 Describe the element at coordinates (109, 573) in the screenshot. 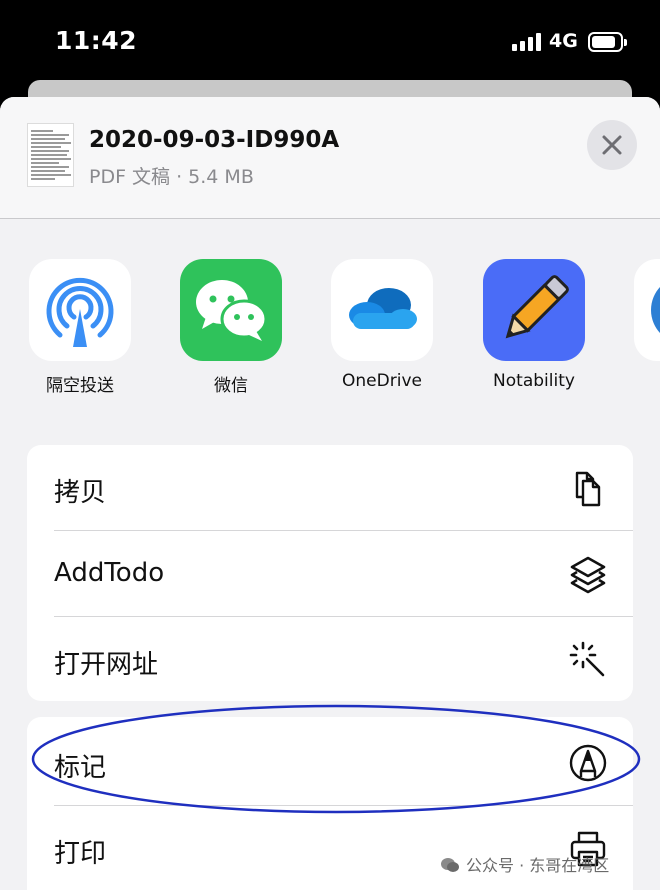

I see `action-label: AddTodo` at that location.